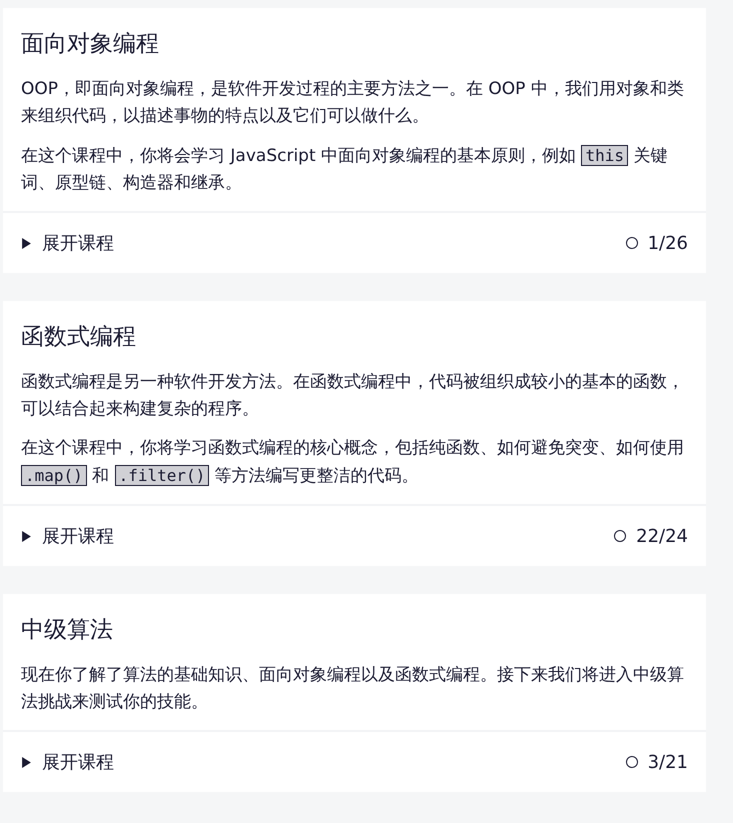 The image size is (733, 823). Describe the element at coordinates (344, 169) in the screenshot. I see `course-description: 在这个课程中，你将会学习 JavaScript 中面向对象编程的基本原则，例如 this 关键词、原型链、构造器和继承。` at that location.